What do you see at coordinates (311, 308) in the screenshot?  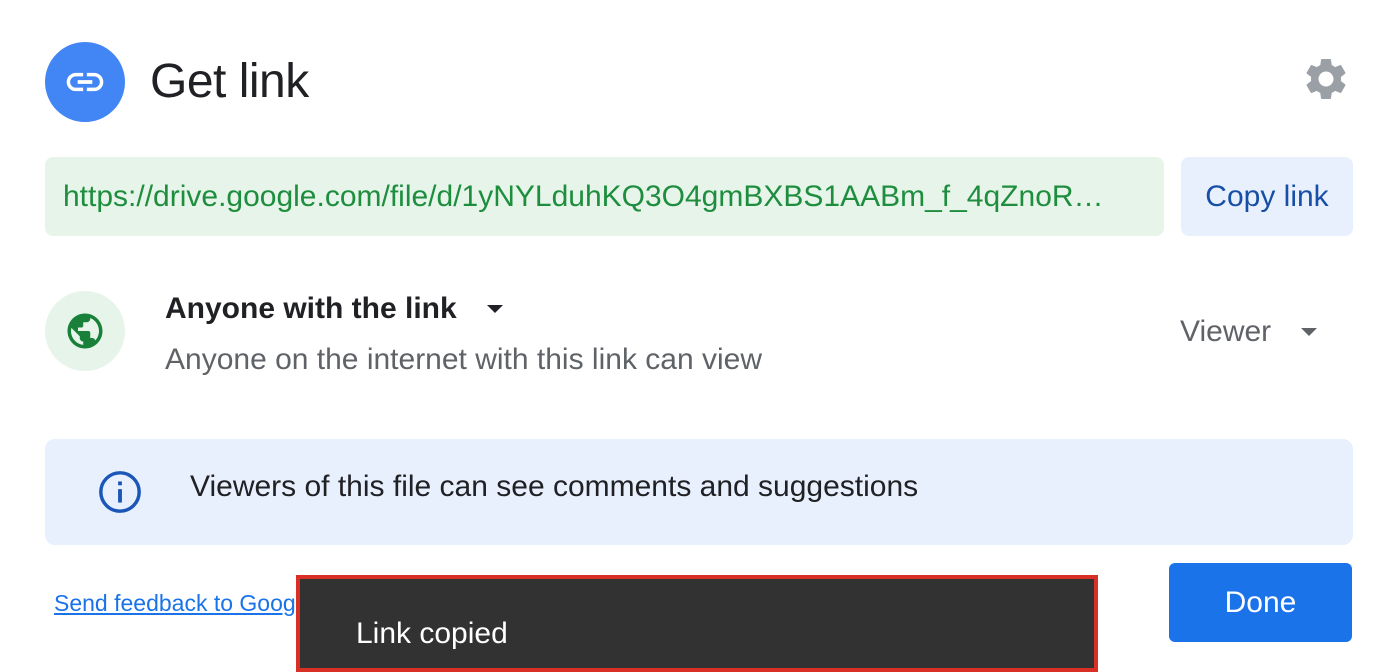 I see `link-access-label: Anyone with the link` at bounding box center [311, 308].